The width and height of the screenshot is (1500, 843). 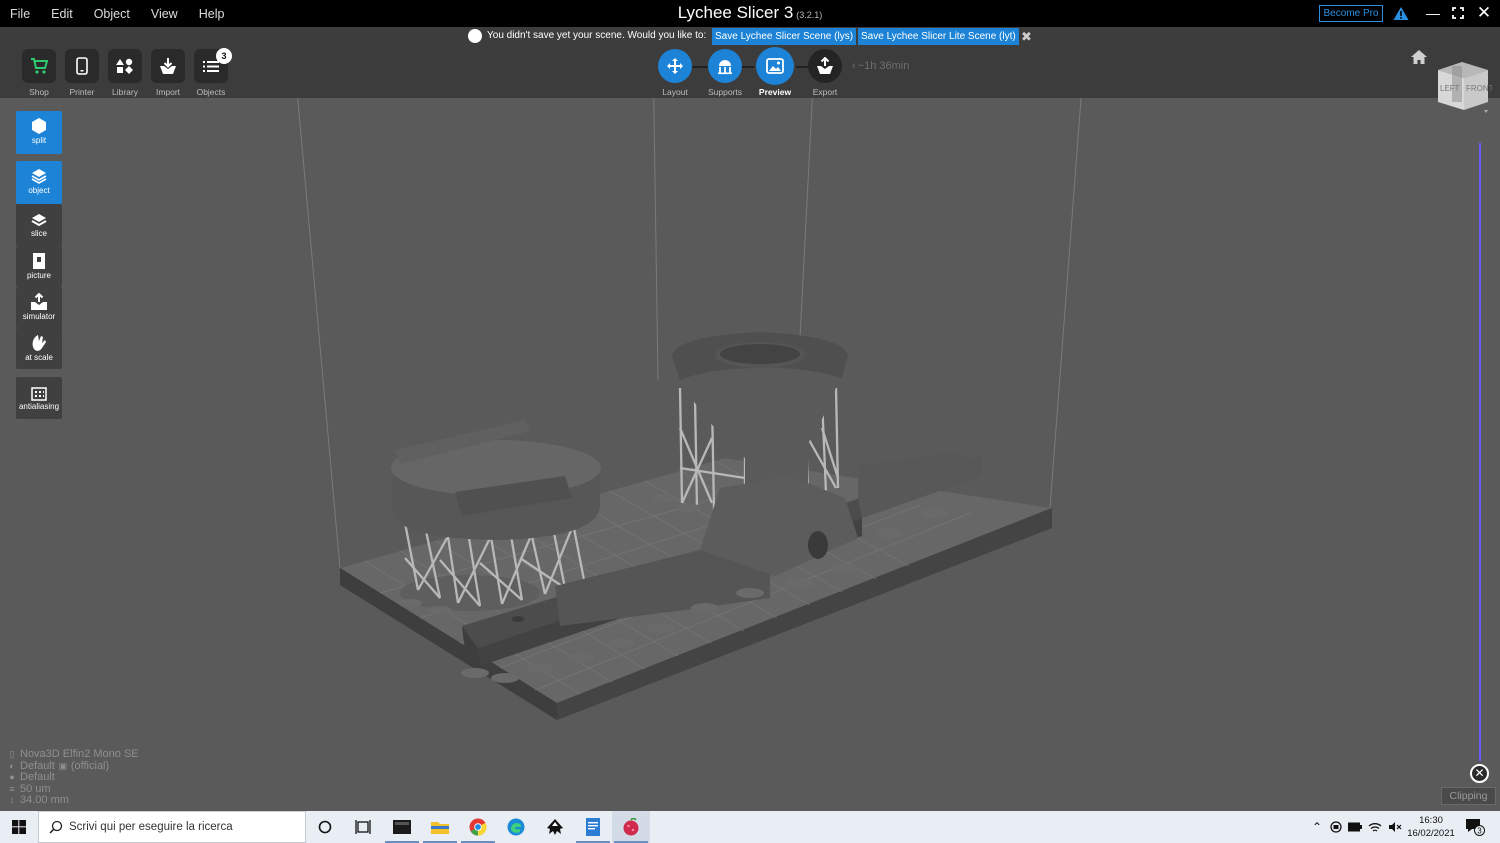 I want to click on taskbar-app-lychee, so click(x=631, y=827).